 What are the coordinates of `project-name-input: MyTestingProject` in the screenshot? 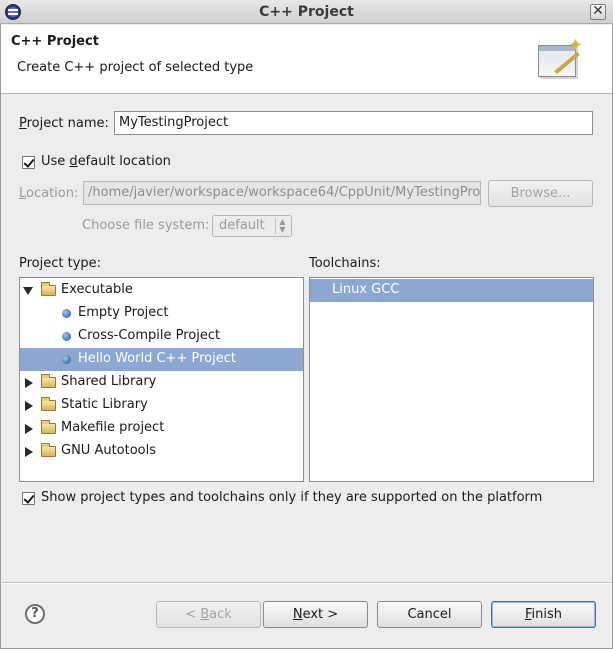 It's located at (353, 123).